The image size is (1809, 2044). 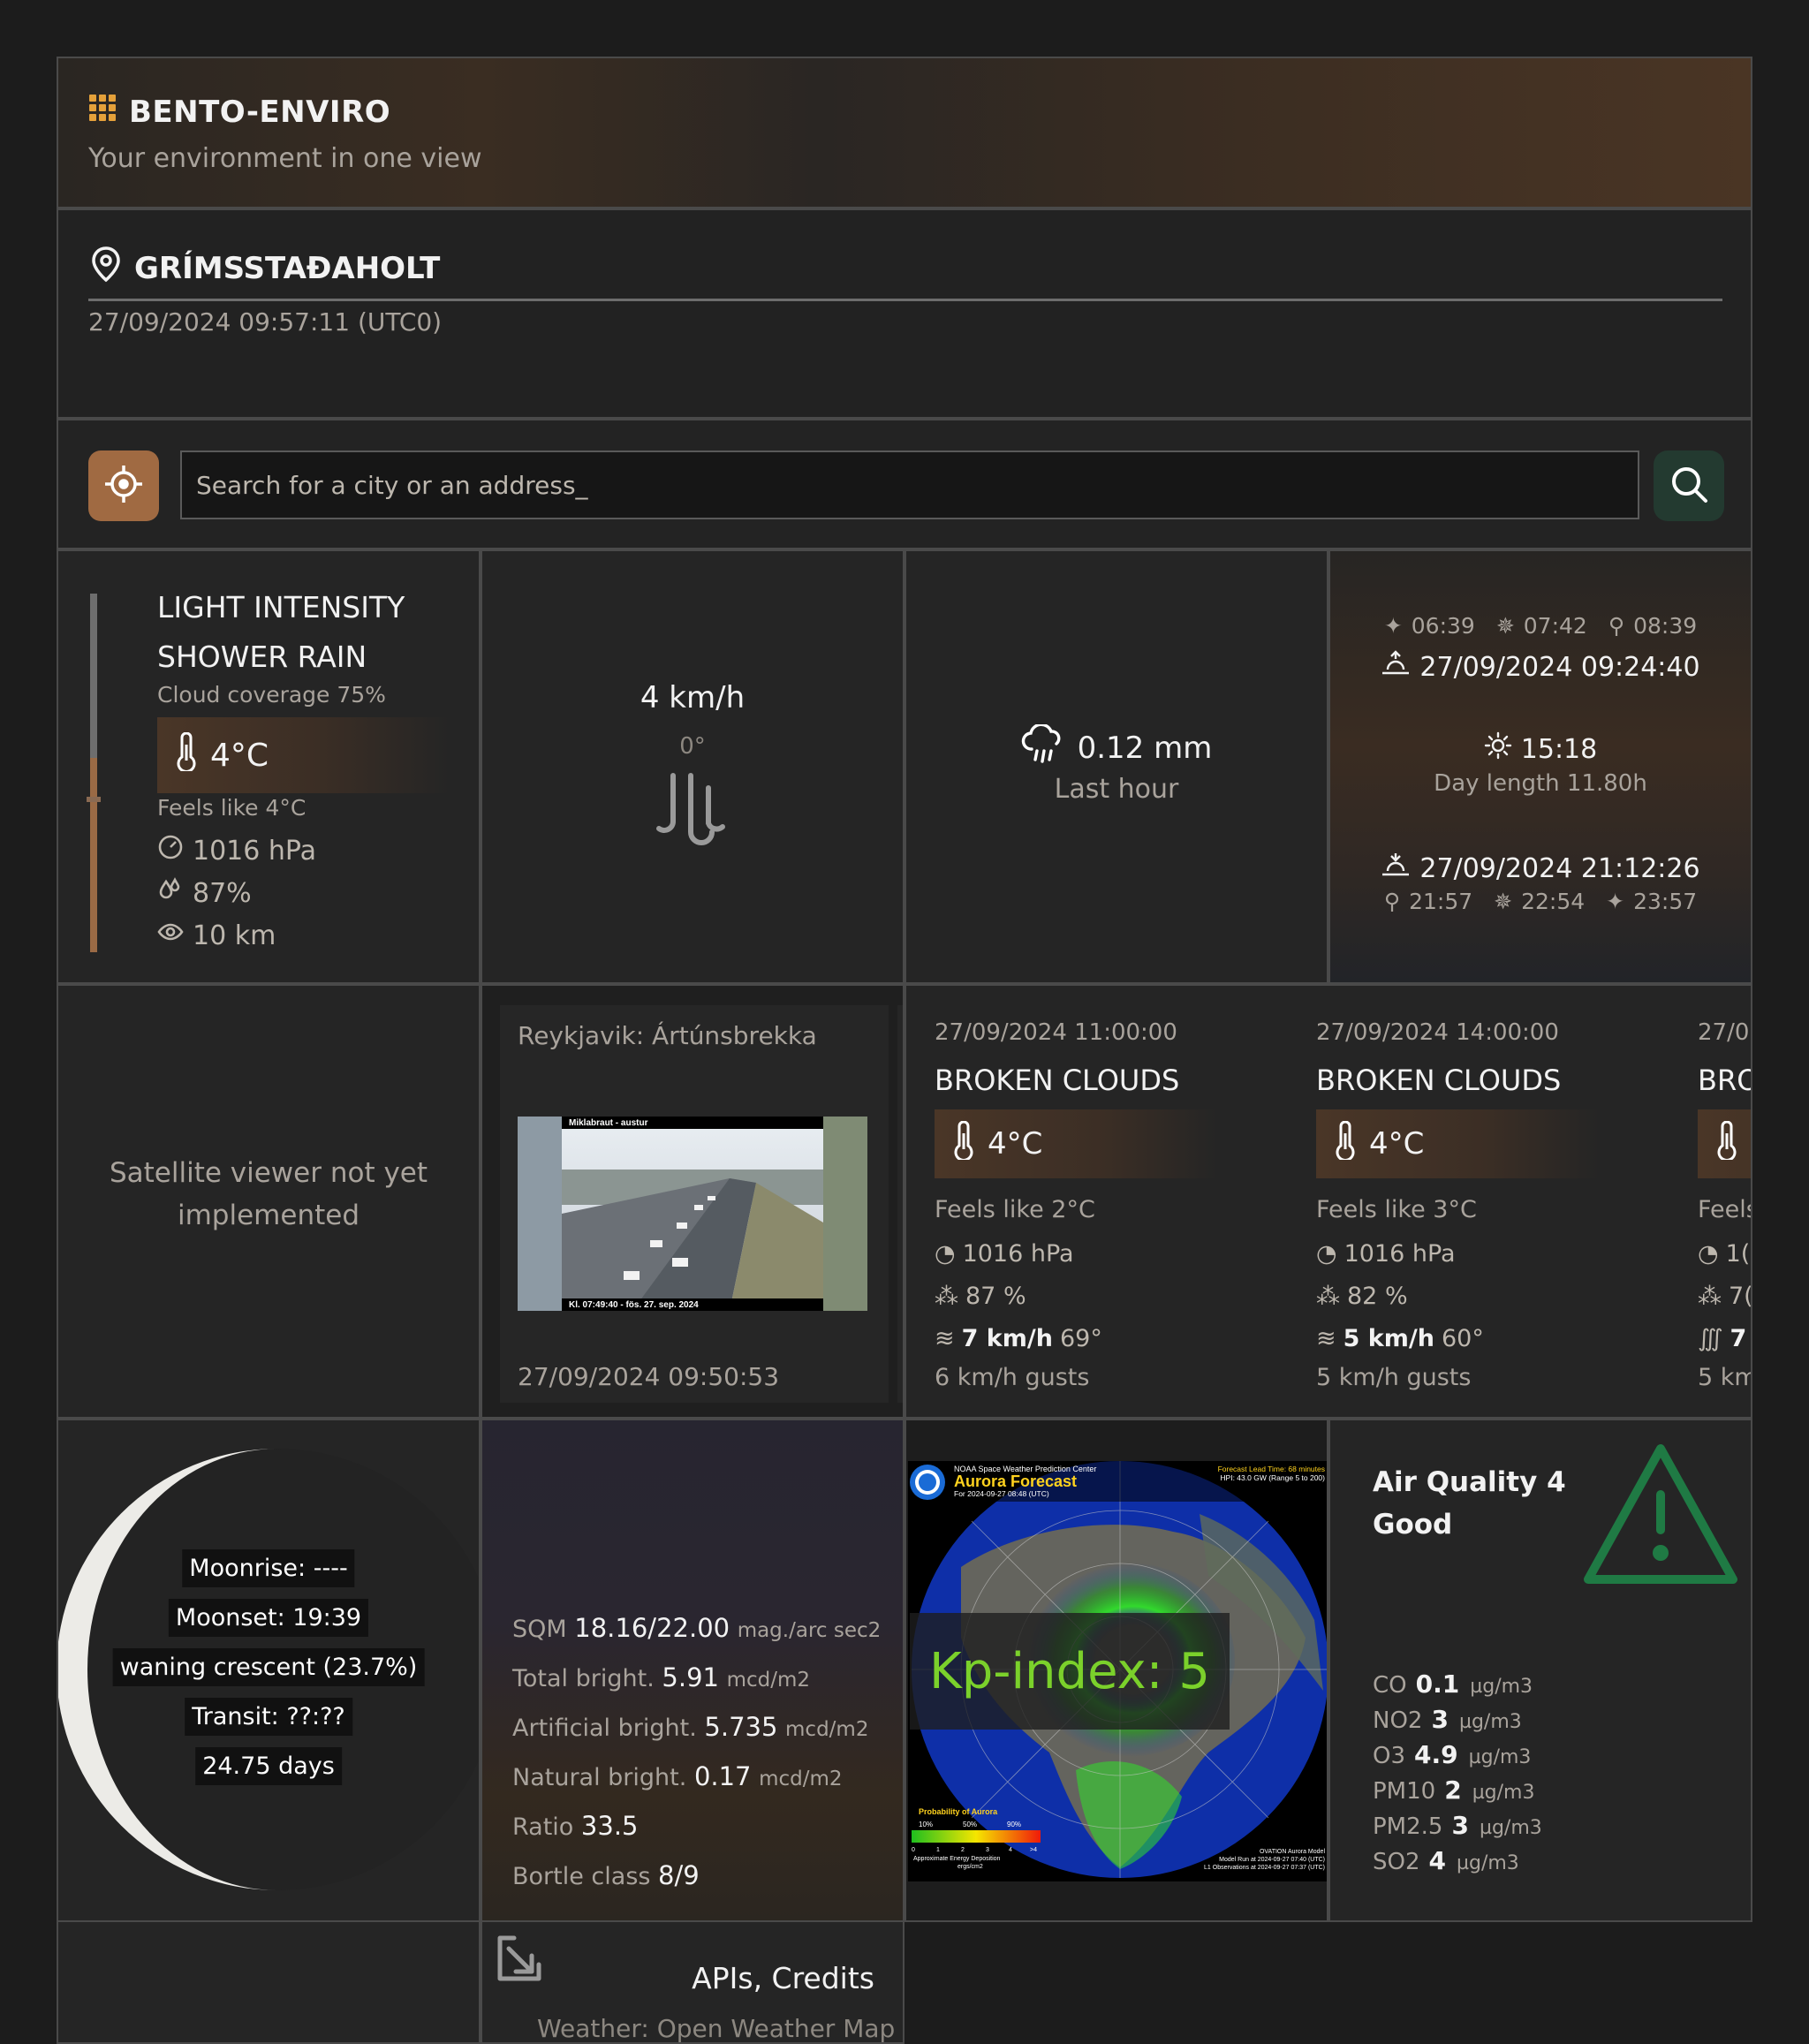 I want to click on natural-brightness: Natural bright. 0.17 mcd/m2, so click(x=677, y=1776).